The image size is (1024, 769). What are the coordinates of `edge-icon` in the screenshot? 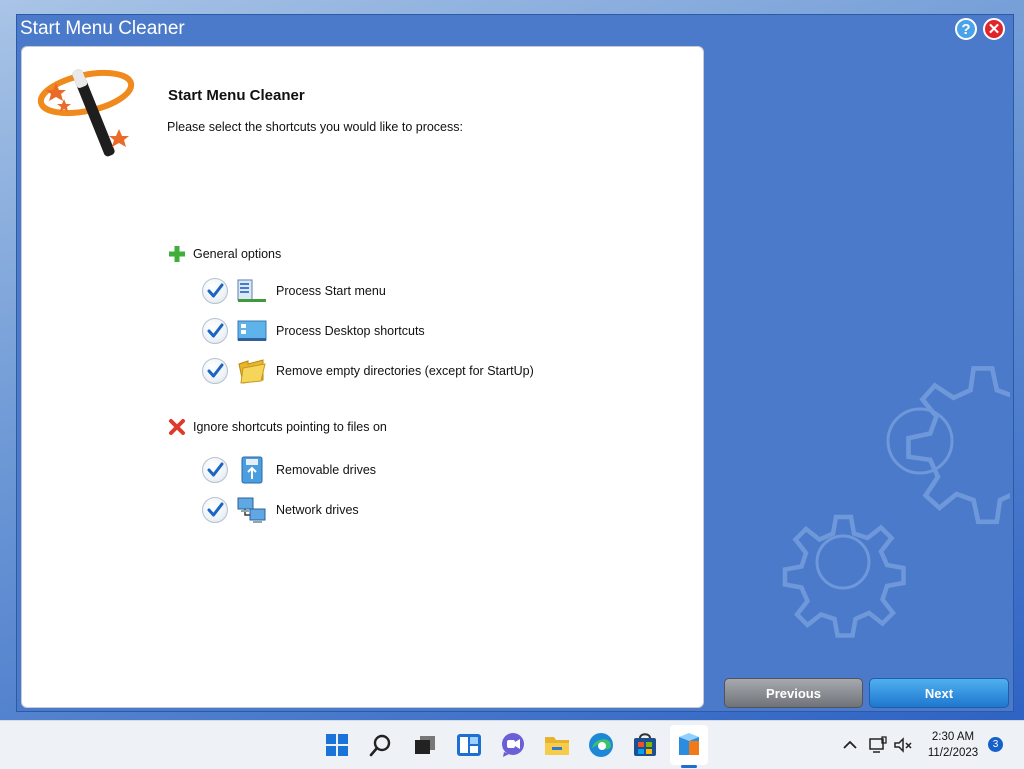 It's located at (601, 745).